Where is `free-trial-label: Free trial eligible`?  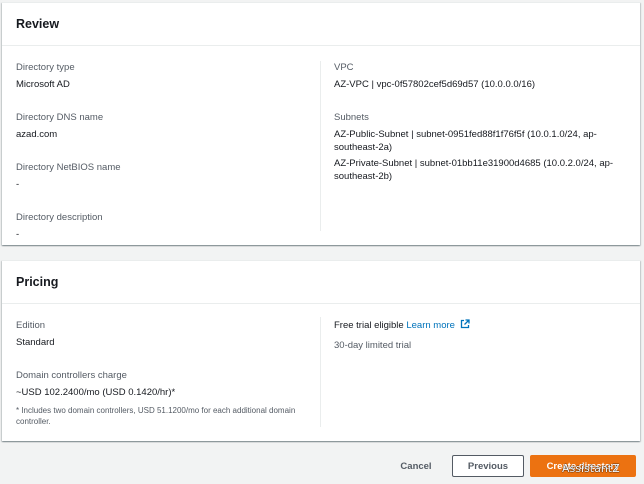 free-trial-label: Free trial eligible is located at coordinates (369, 325).